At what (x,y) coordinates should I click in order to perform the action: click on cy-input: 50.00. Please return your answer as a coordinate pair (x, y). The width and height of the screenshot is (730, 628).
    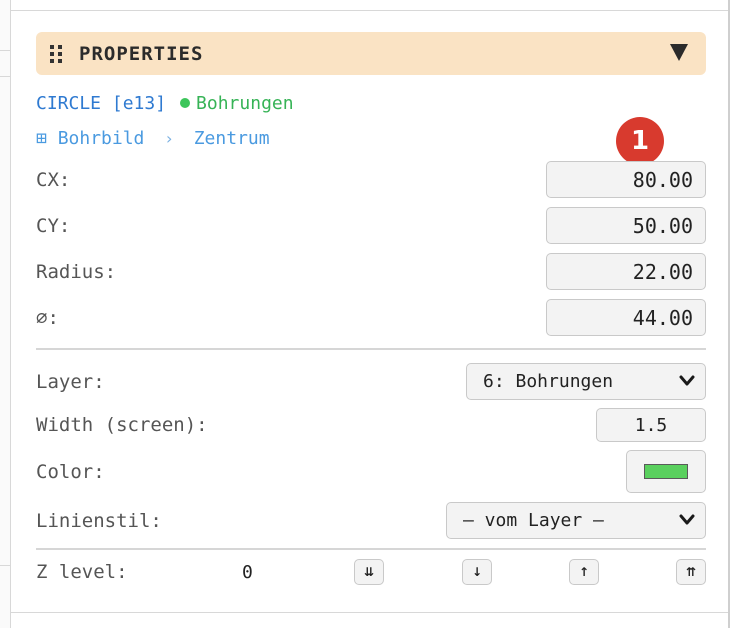
    Looking at the image, I should click on (626, 225).